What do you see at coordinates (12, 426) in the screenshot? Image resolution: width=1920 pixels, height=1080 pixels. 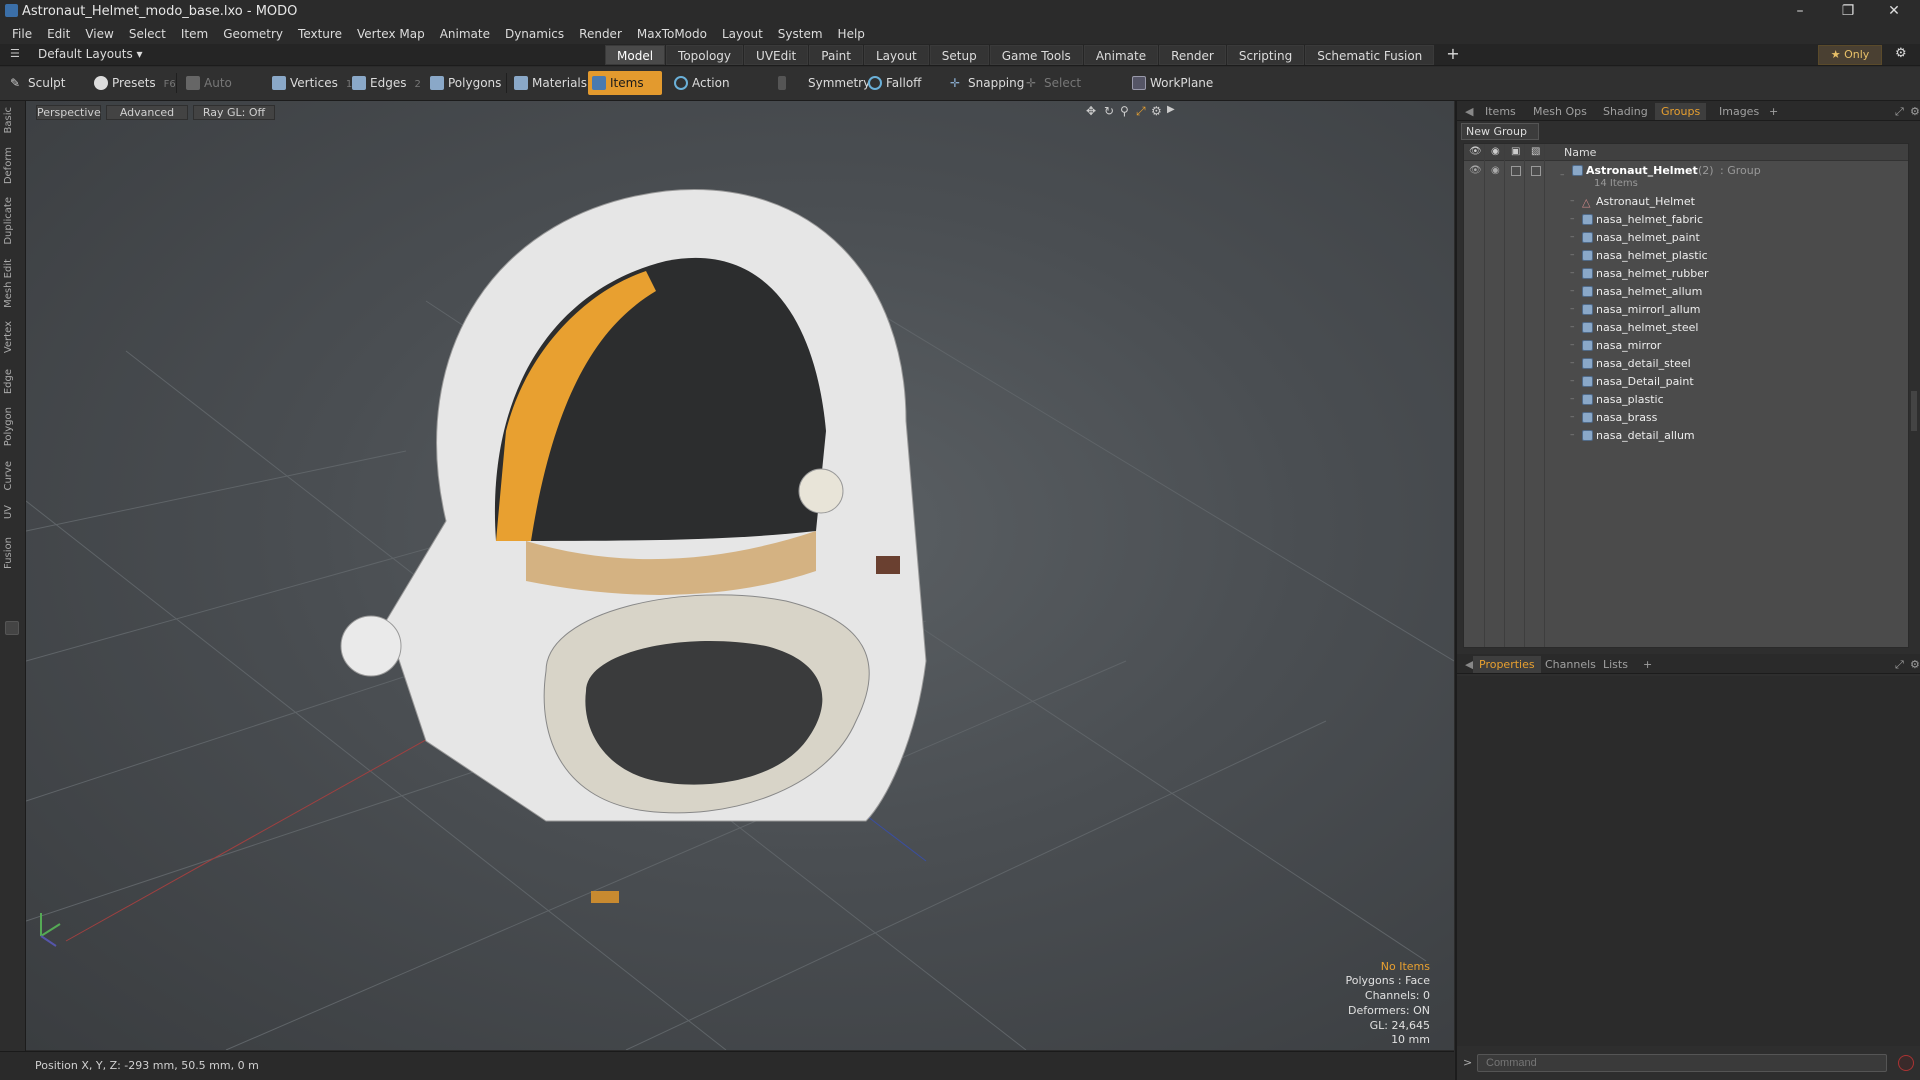 I see `vtab-polygon: Polygon` at bounding box center [12, 426].